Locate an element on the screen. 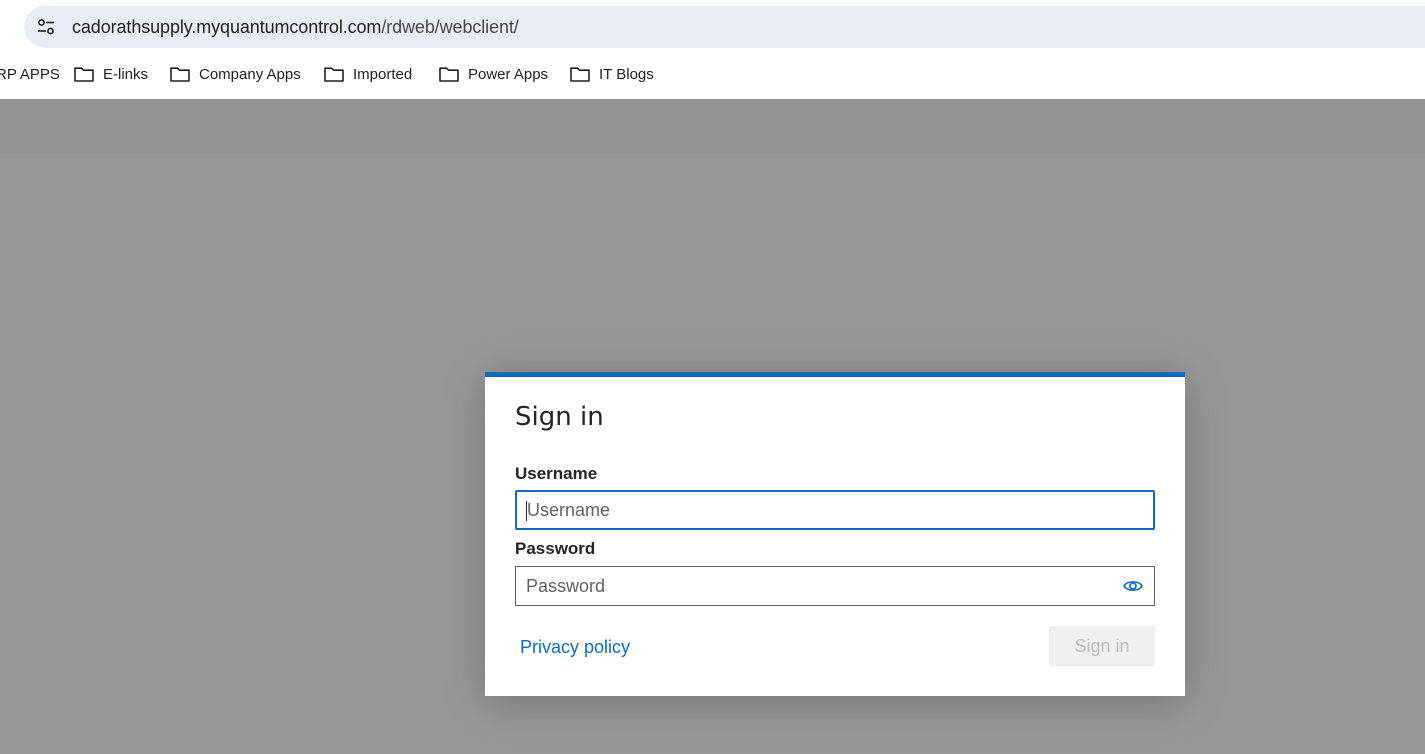  username-input is located at coordinates (835, 510).